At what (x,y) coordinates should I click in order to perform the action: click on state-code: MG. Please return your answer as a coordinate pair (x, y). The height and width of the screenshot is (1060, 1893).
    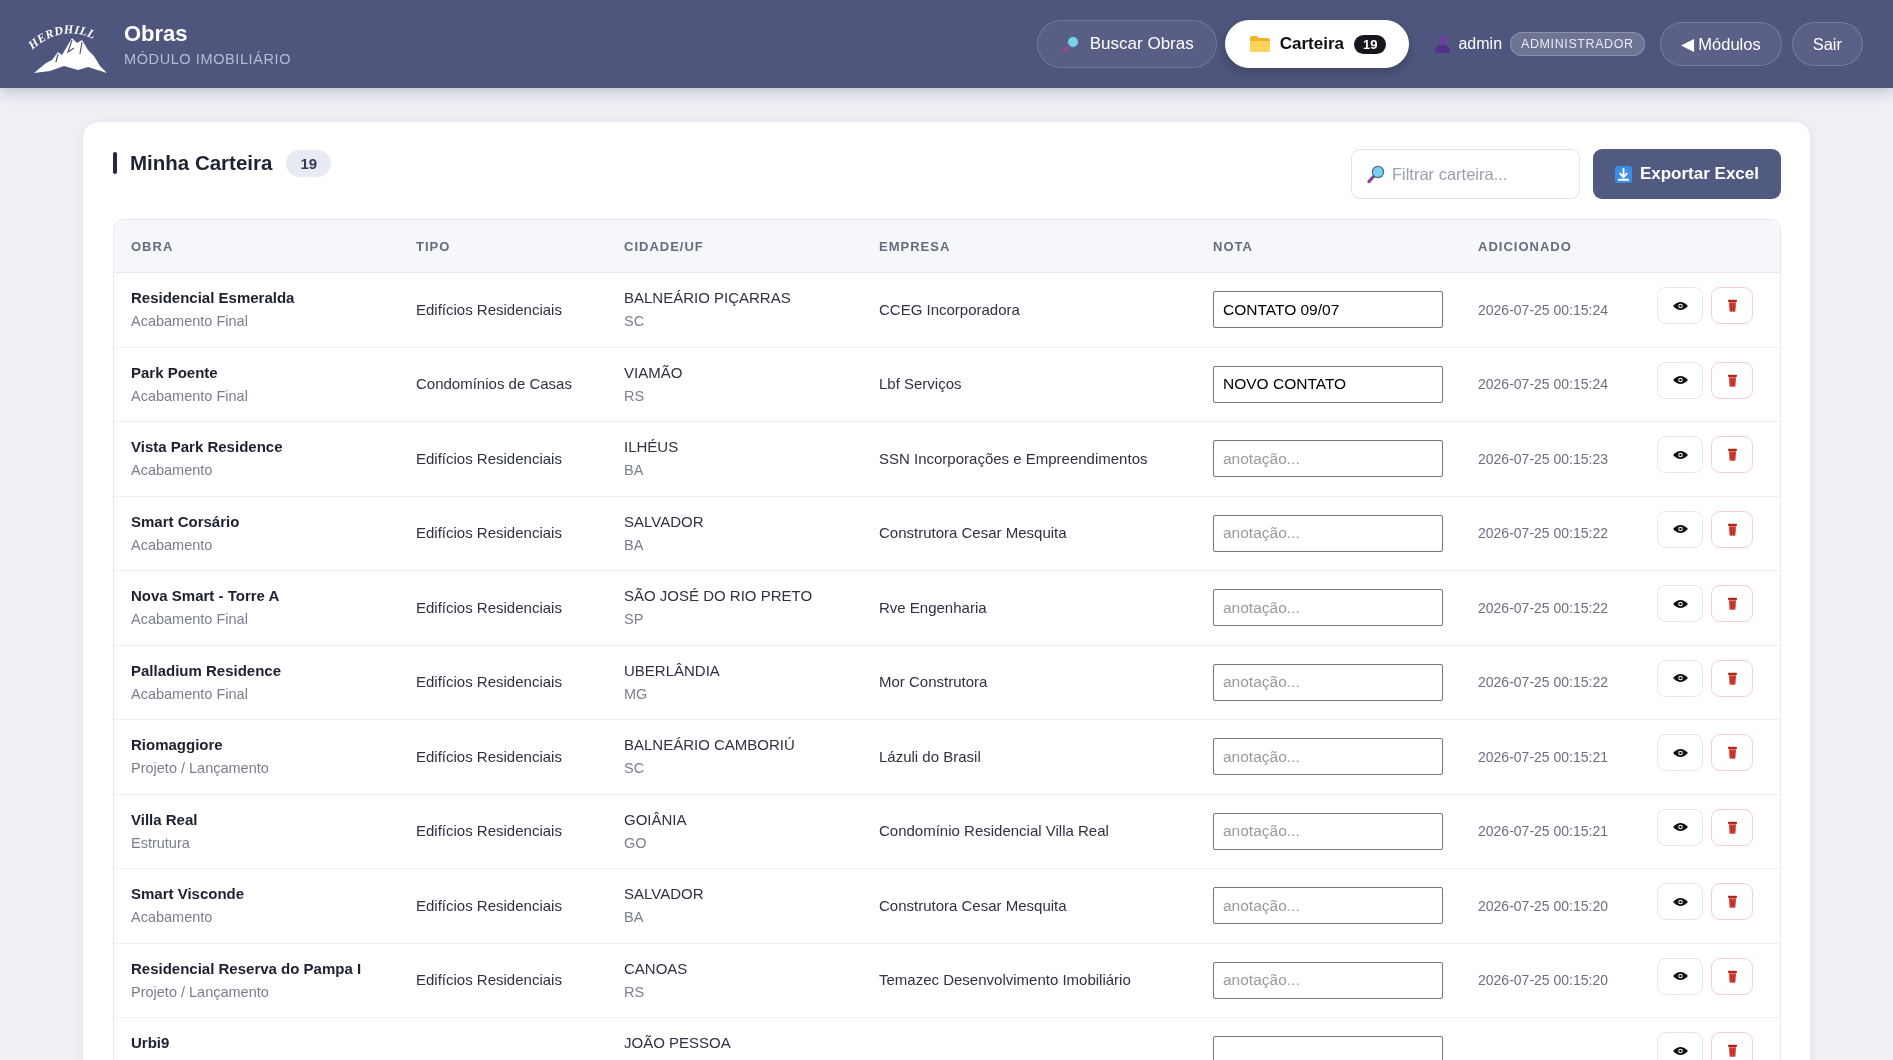
    Looking at the image, I should click on (636, 693).